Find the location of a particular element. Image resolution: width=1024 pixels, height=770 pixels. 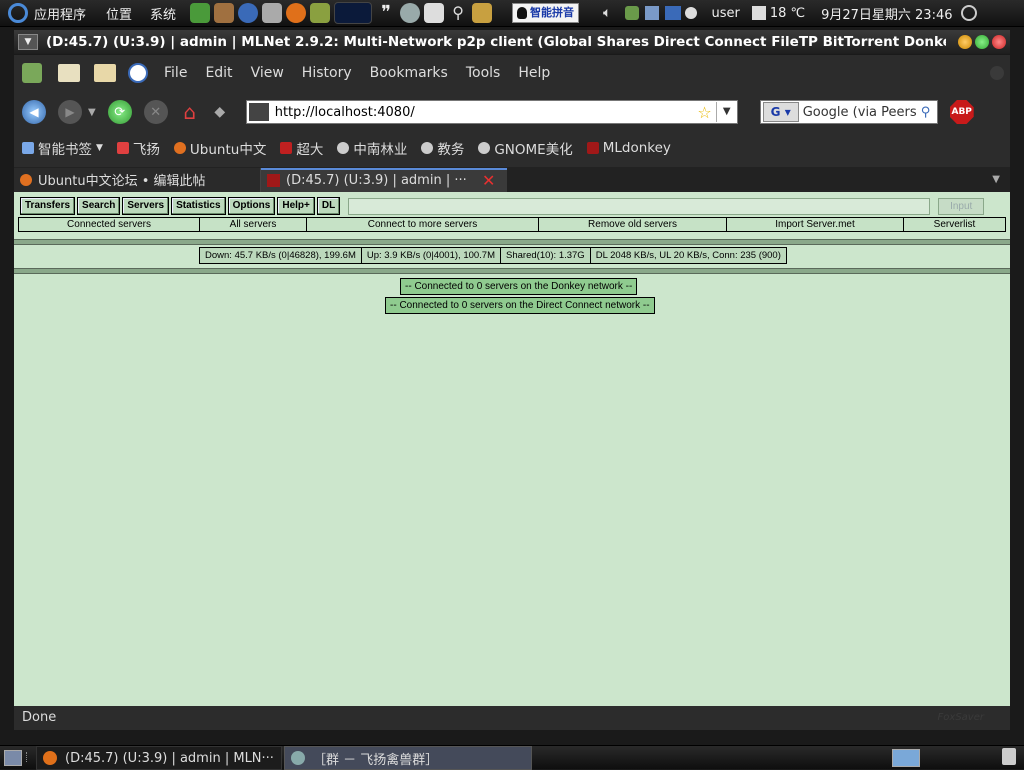

all-servers-link: All servers is located at coordinates (253, 224).